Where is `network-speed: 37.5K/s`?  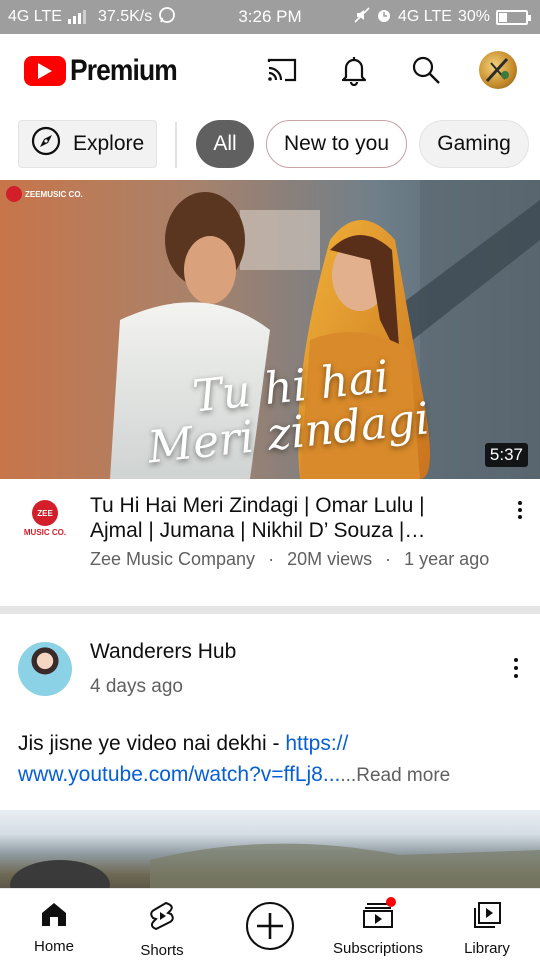 network-speed: 37.5K/s is located at coordinates (125, 16).